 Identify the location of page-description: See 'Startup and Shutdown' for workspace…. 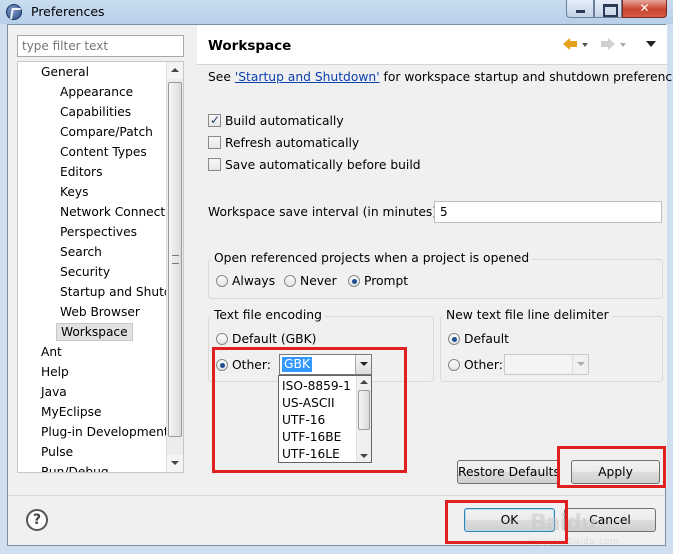
(440, 77).